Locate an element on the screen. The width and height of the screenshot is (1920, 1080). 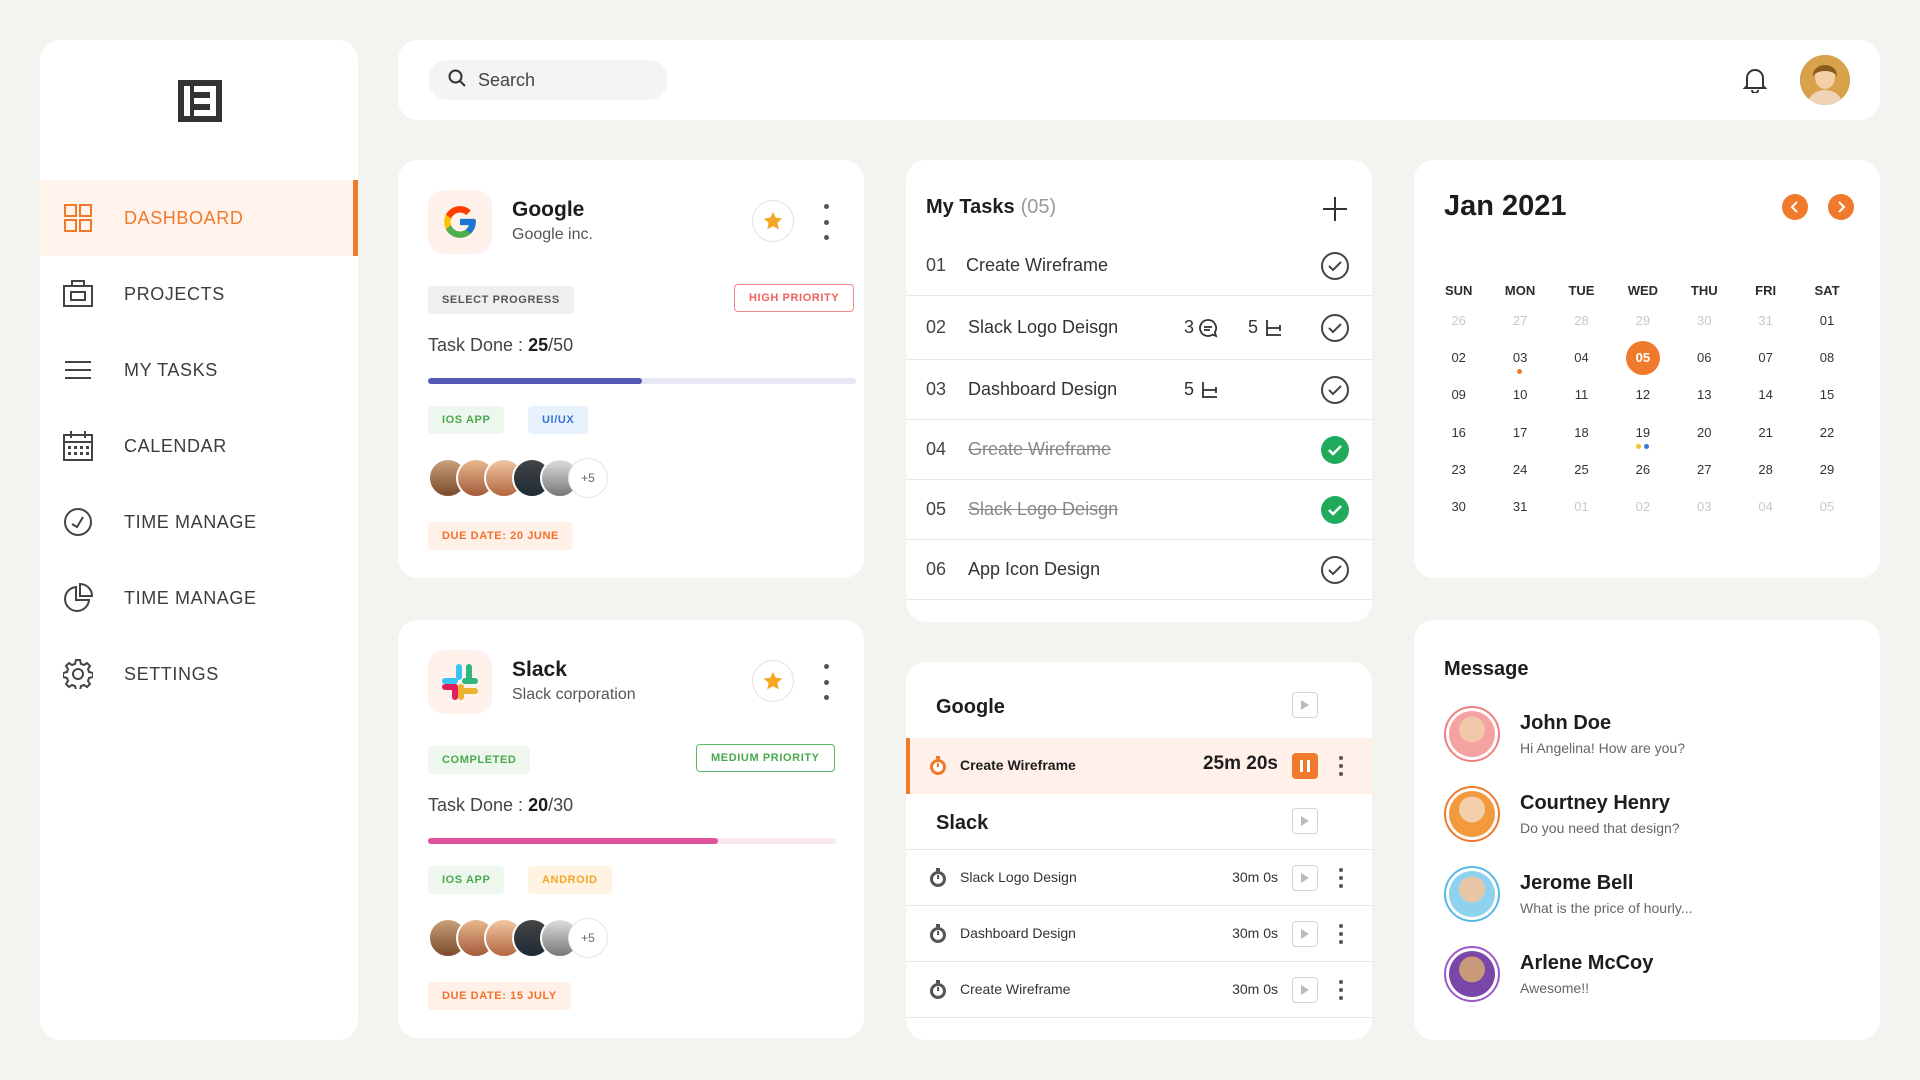
task-row: 04 Greate Wireframe is located at coordinates (1139, 450).